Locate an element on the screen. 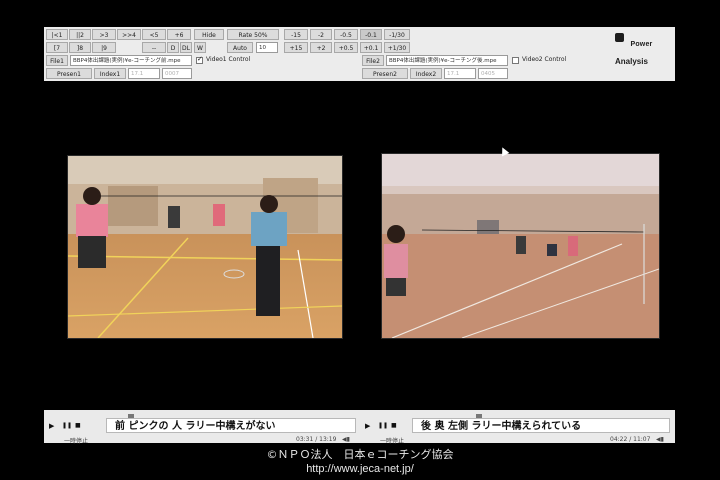 This screenshot has height=480, width=720. video1-control-checkbox is located at coordinates (199, 59).